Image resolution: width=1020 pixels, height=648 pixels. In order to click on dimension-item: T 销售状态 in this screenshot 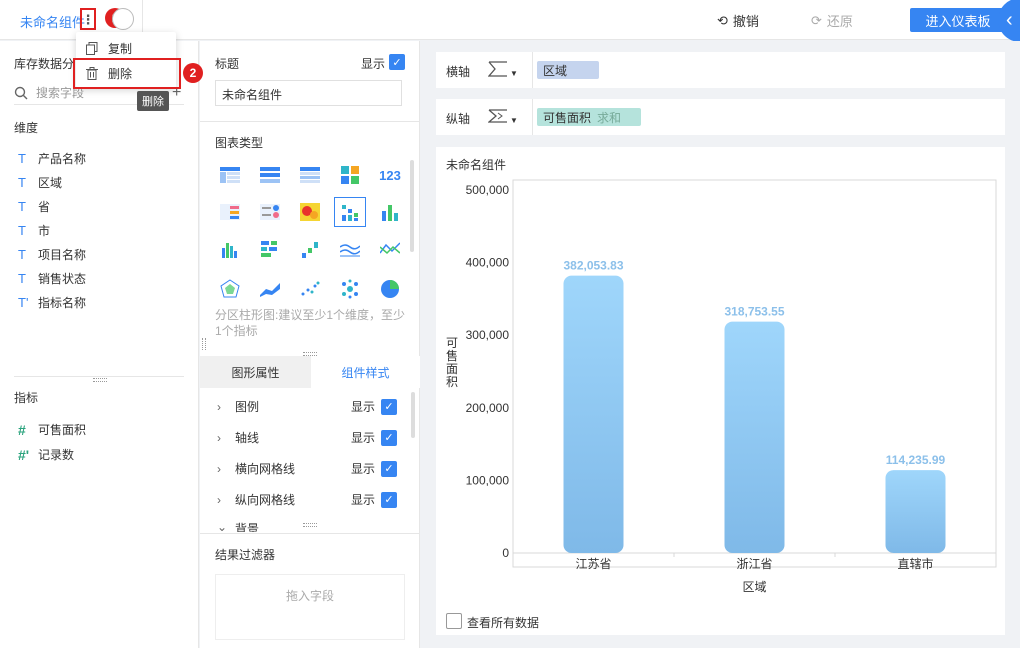, I will do `click(52, 278)`.